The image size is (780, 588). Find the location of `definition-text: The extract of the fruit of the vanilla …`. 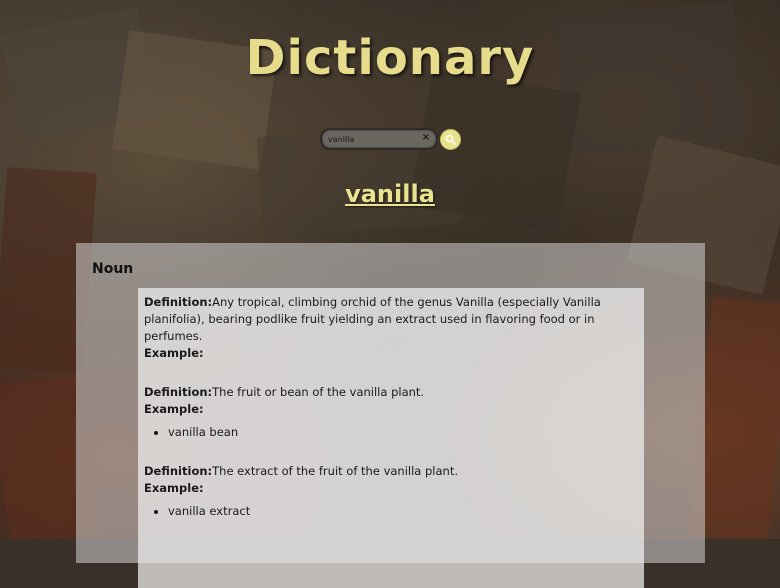

definition-text: The extract of the fruit of the vanilla … is located at coordinates (335, 471).